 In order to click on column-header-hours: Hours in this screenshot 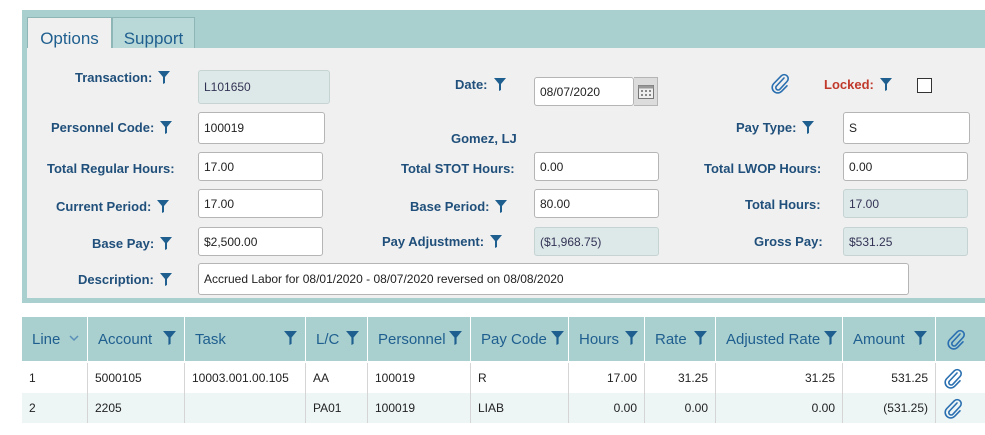, I will do `click(607, 339)`.